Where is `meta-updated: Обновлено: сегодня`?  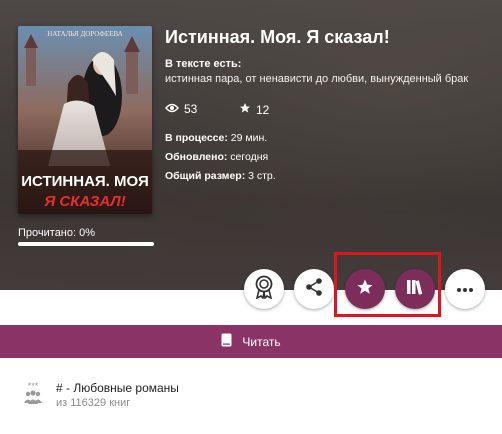
meta-updated: Обновлено: сегодня is located at coordinates (216, 157).